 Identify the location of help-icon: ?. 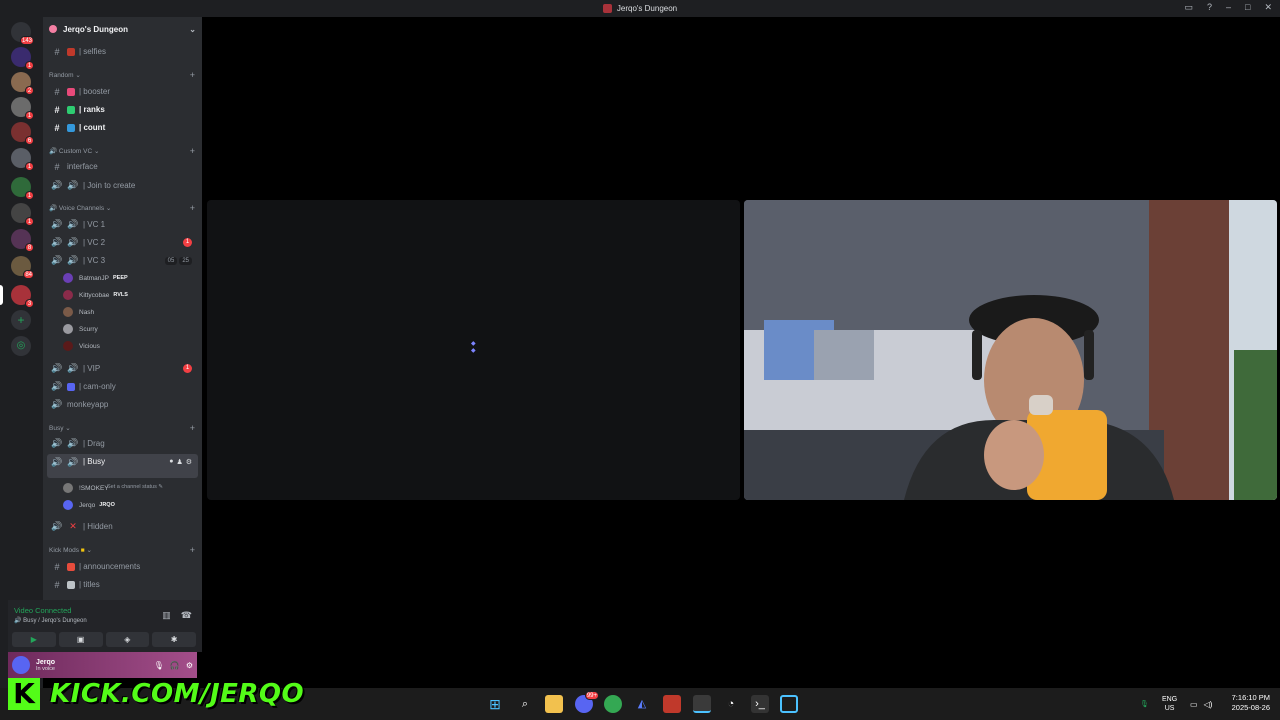
(1209, 7).